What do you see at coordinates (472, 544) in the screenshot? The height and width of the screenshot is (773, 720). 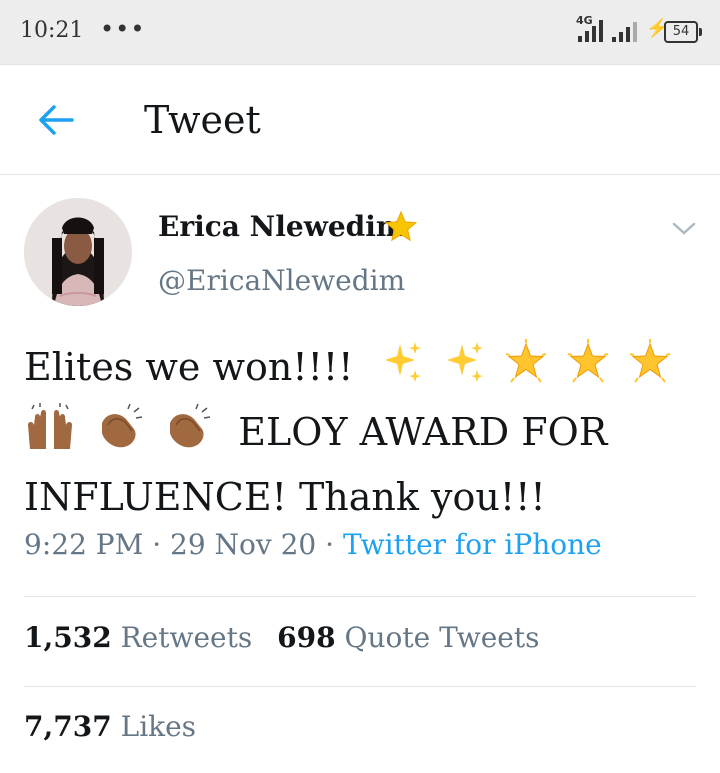 I see `tweet-source-link: Twitter for iPhone` at bounding box center [472, 544].